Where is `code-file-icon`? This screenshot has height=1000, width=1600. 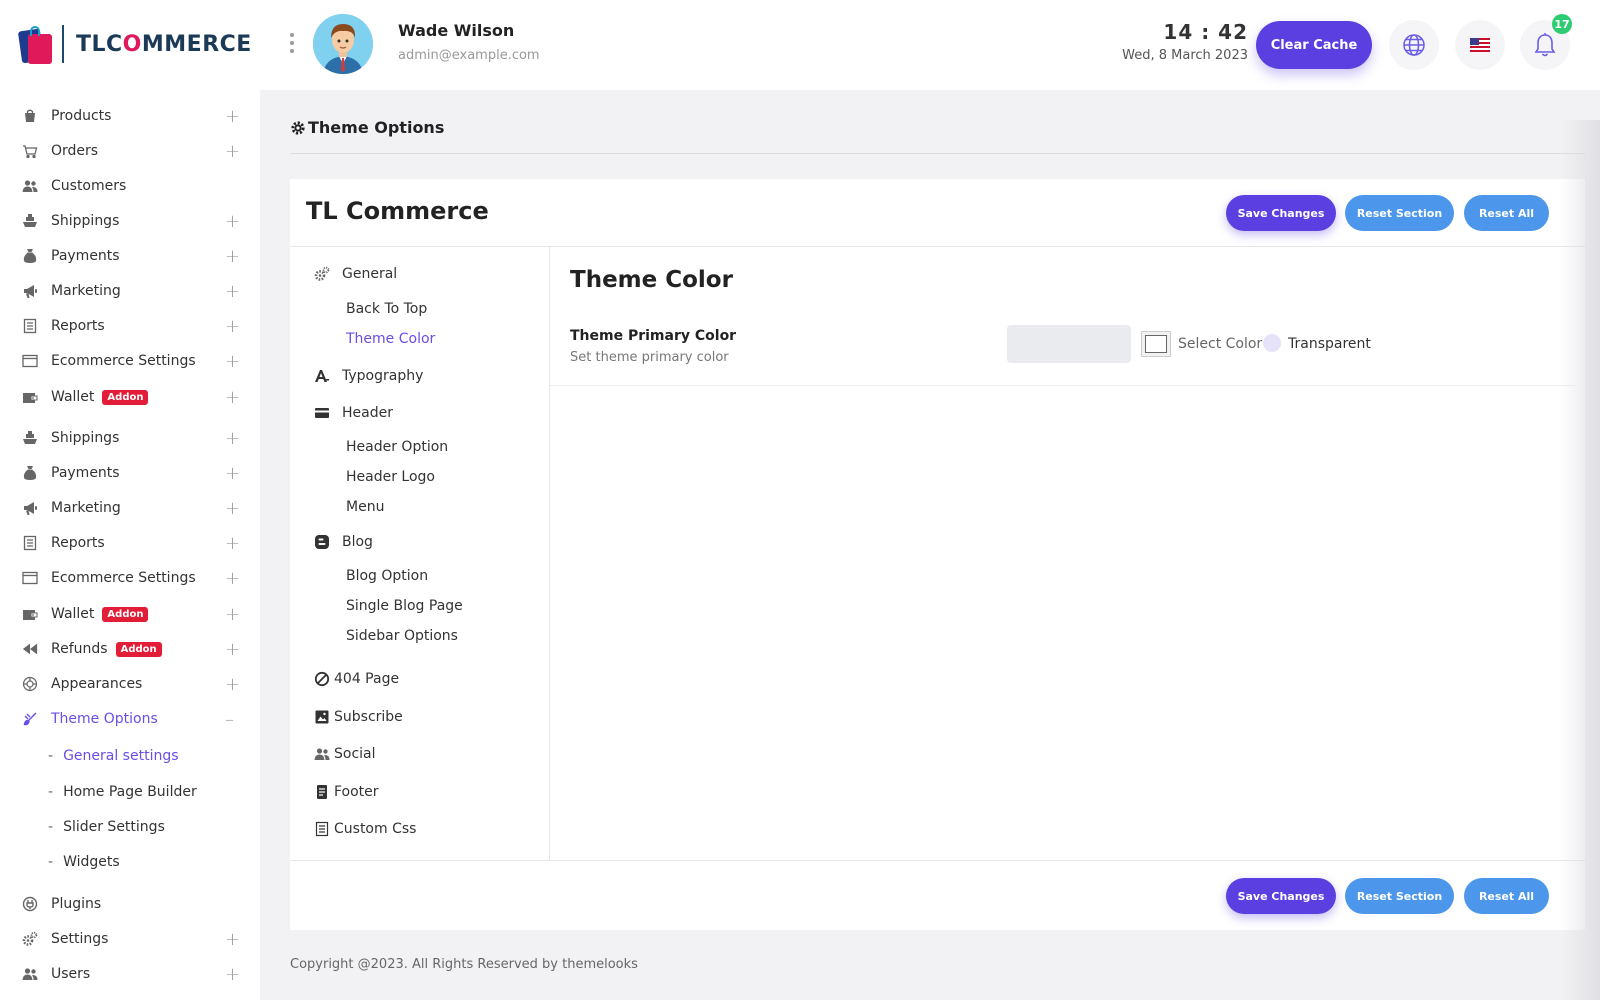
code-file-icon is located at coordinates (322, 829).